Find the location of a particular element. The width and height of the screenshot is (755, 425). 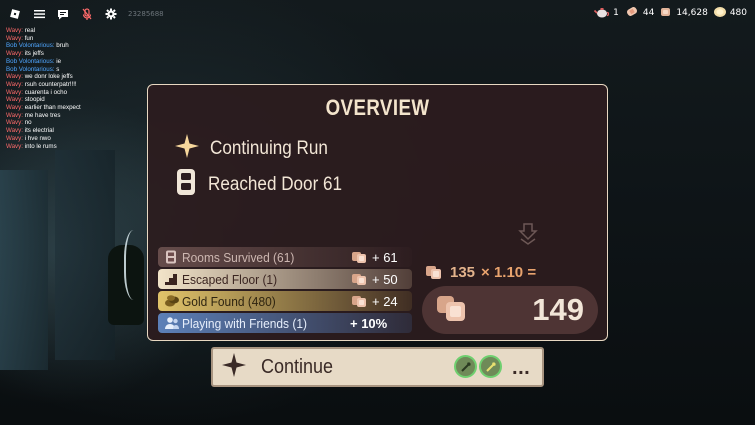

chat-line: Wavy: real is located at coordinates (21, 30).